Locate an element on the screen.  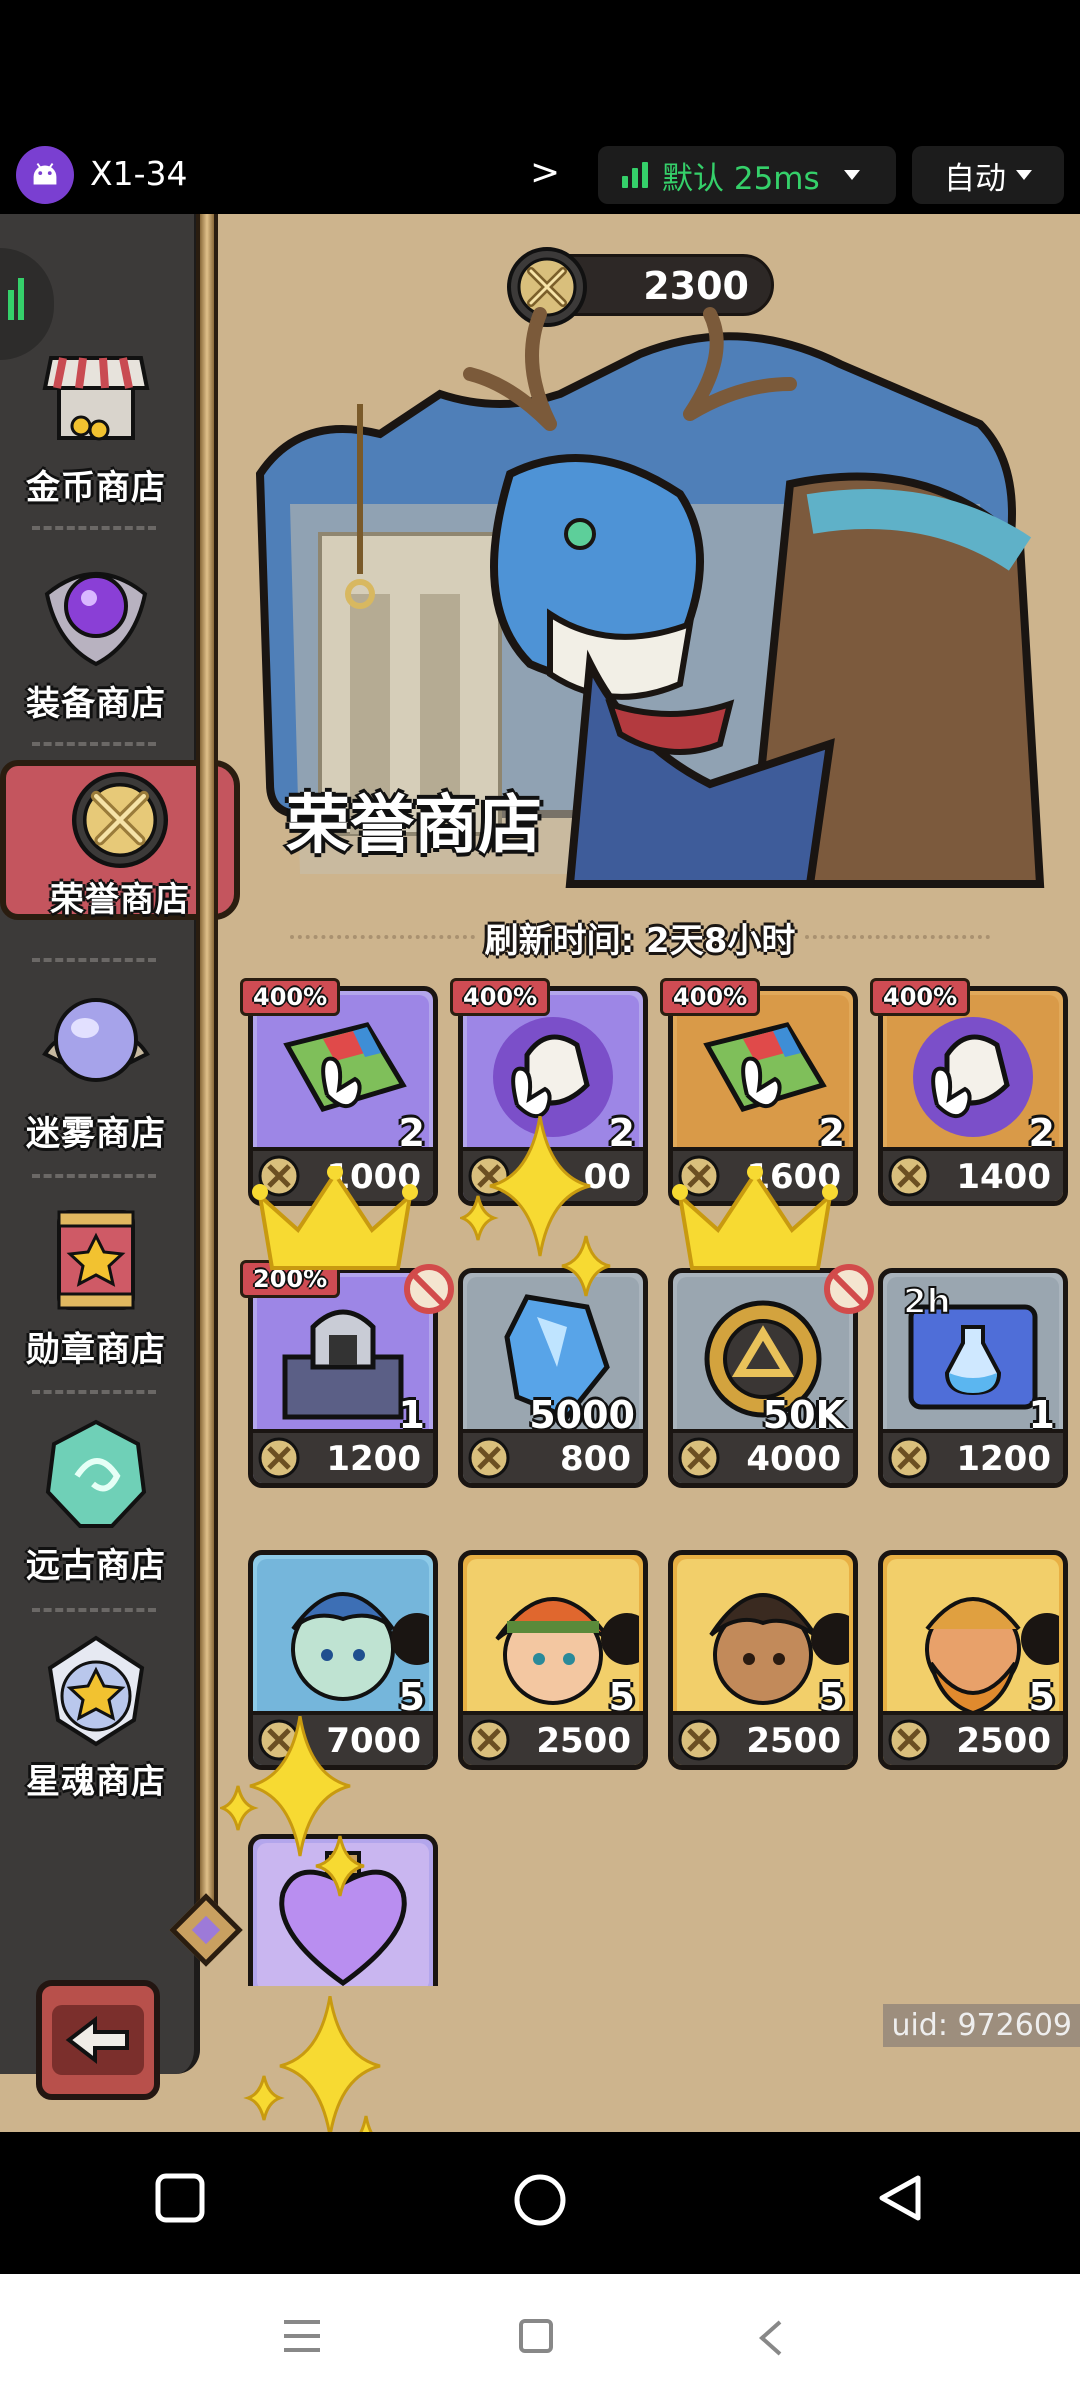
crossed-swords-icon is located at coordinates (120, 820).